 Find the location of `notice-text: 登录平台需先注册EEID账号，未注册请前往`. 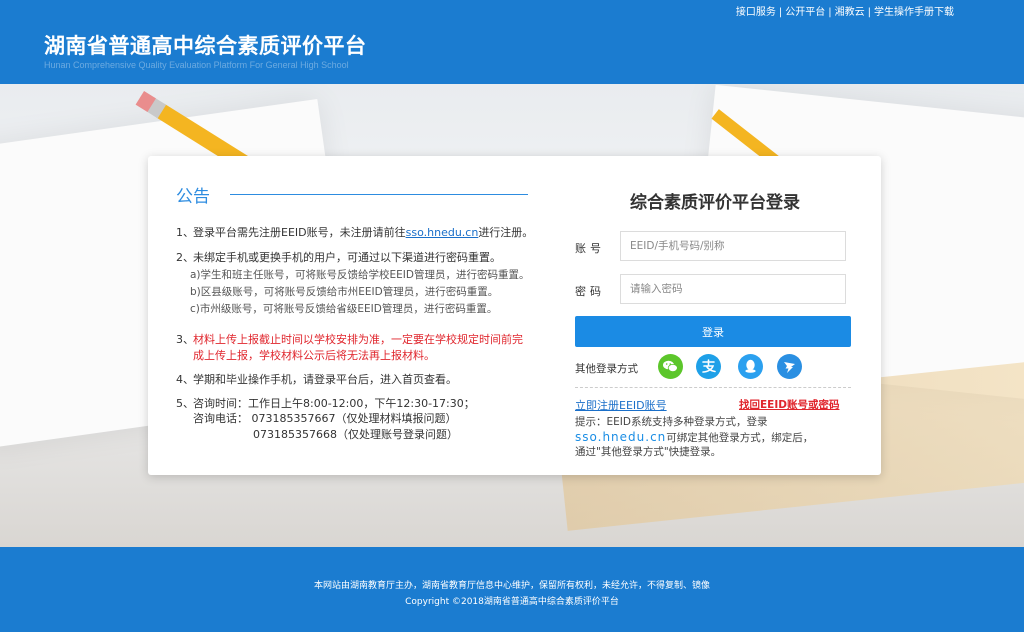

notice-text: 登录平台需先注册EEID账号，未注册请前往 is located at coordinates (299, 232).